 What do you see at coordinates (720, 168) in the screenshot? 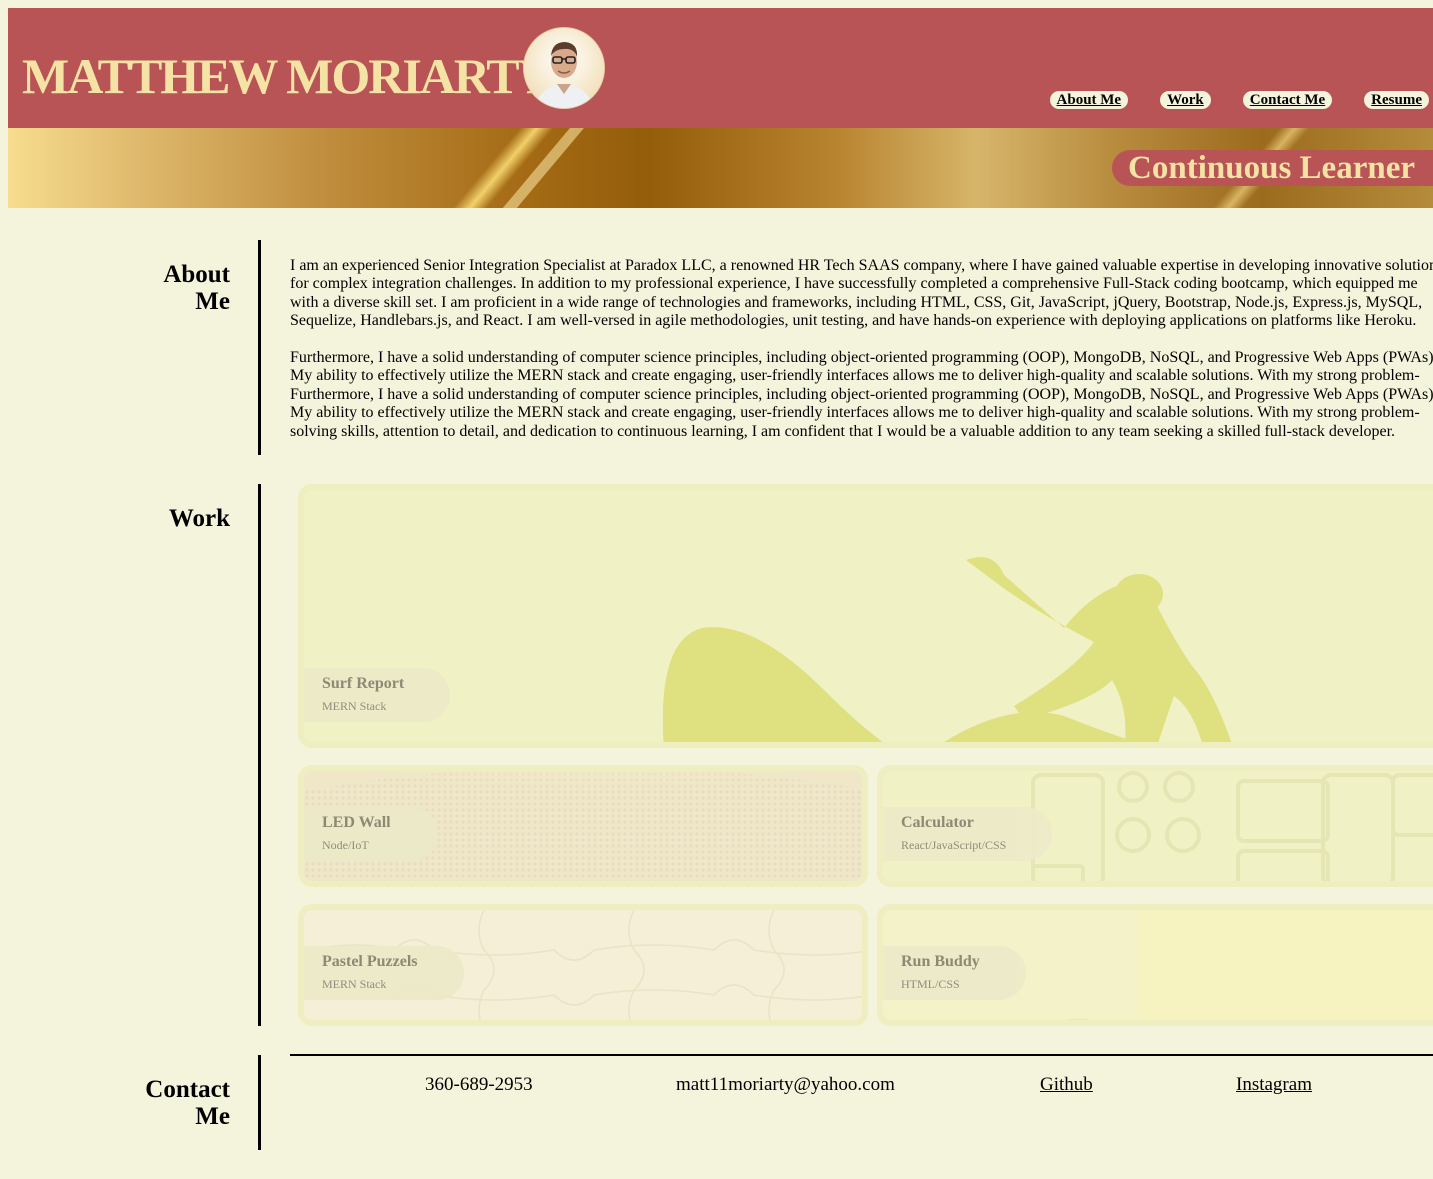
I see `hero-banner: Continuous Learner` at bounding box center [720, 168].